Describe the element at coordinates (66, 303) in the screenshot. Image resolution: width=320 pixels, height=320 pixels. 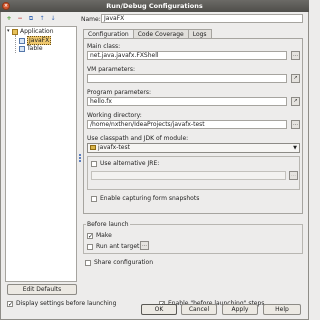
I see `display-settings-label: Display settings before launching` at that location.